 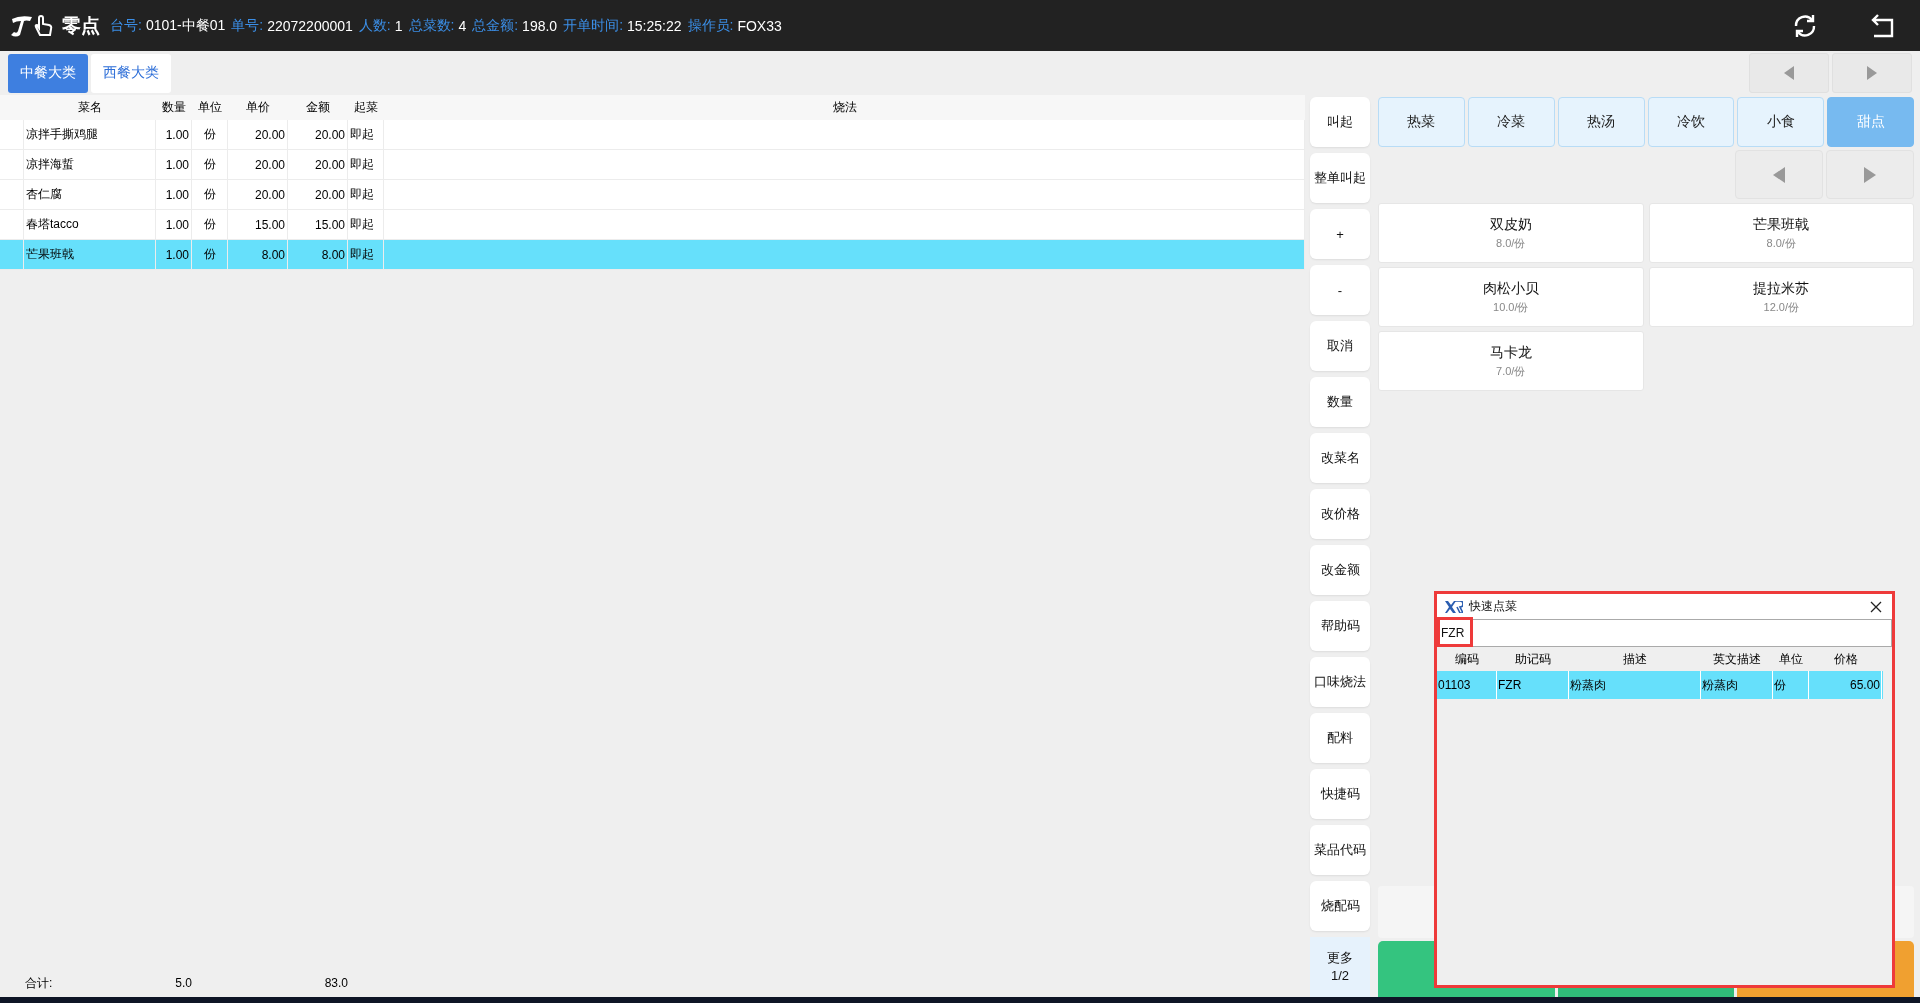 What do you see at coordinates (1340, 850) in the screenshot?
I see `action-button: 菜品代码` at bounding box center [1340, 850].